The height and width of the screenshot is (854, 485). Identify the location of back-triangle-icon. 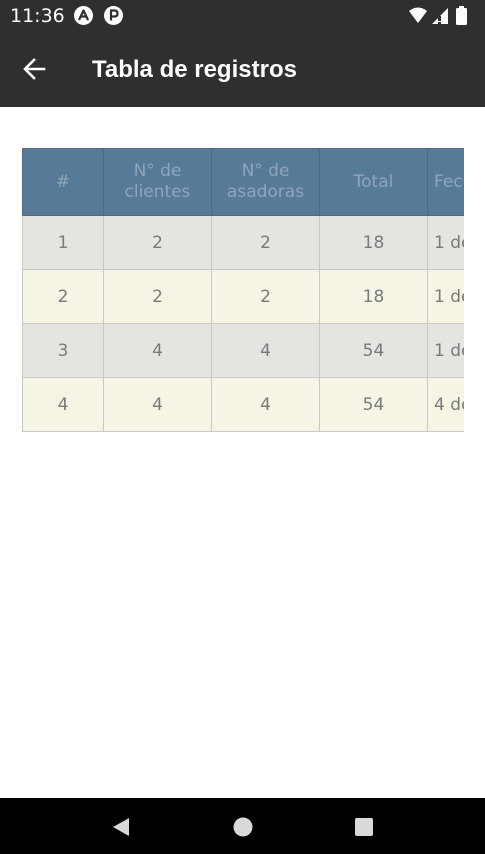
(121, 827).